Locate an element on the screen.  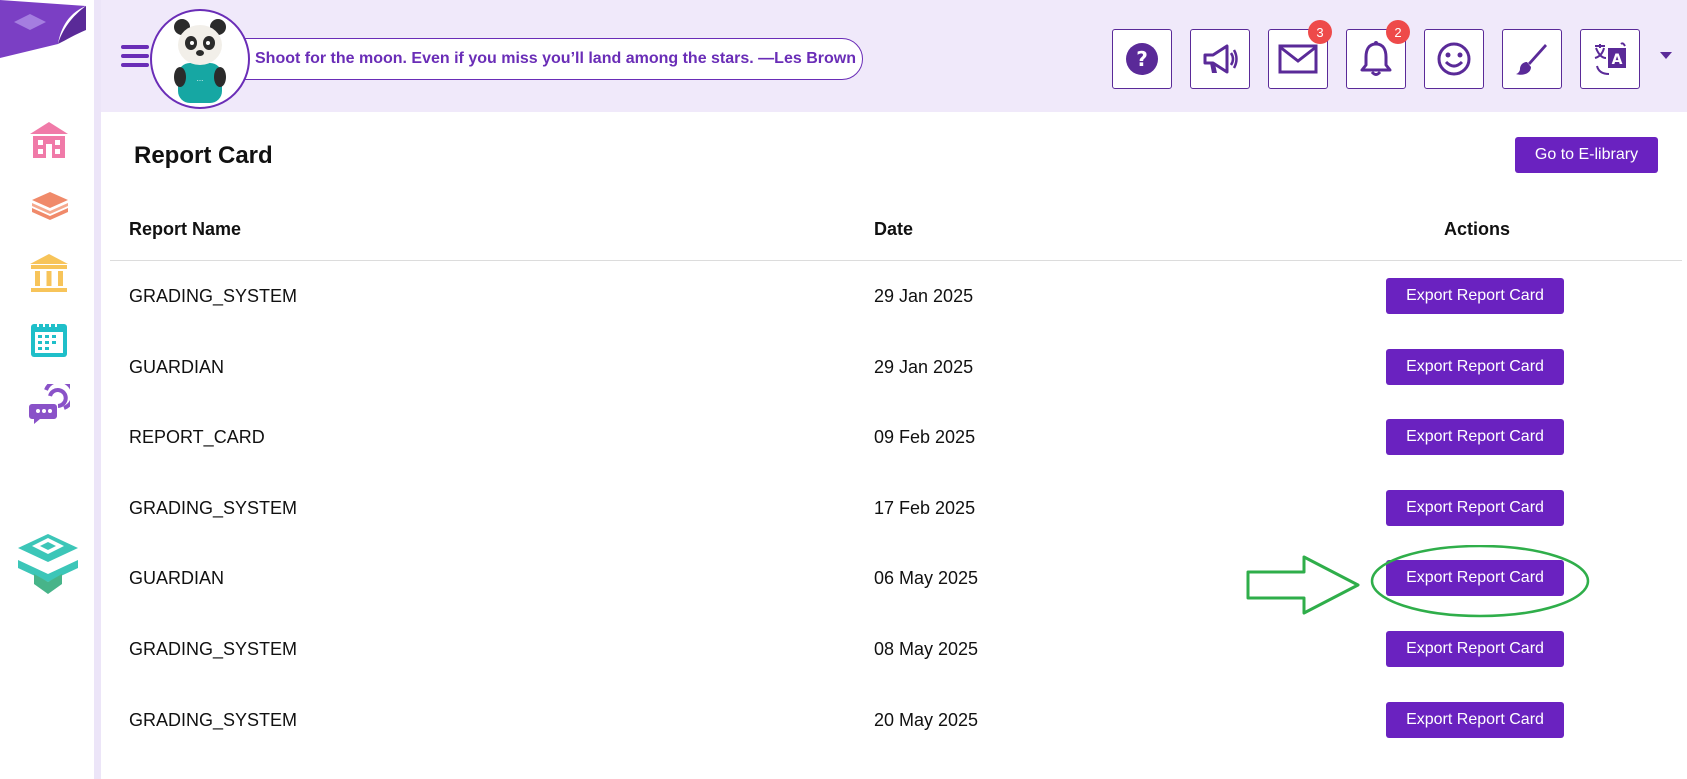
panda-mascot-icon: ··· is located at coordinates (200, 61).